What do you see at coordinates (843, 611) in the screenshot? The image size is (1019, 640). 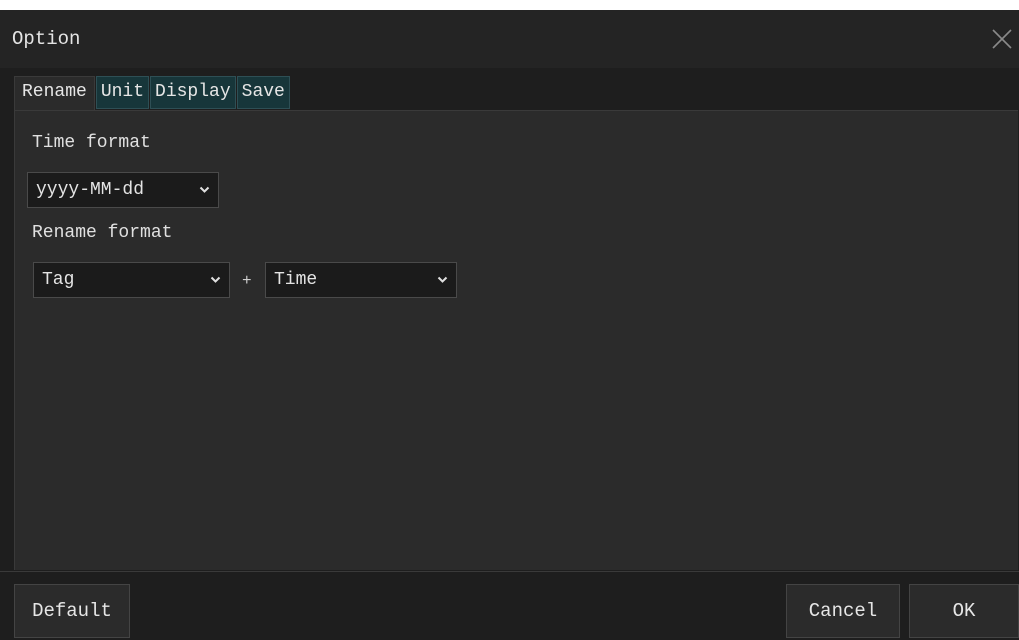 I see `cancel-button: Cancel` at bounding box center [843, 611].